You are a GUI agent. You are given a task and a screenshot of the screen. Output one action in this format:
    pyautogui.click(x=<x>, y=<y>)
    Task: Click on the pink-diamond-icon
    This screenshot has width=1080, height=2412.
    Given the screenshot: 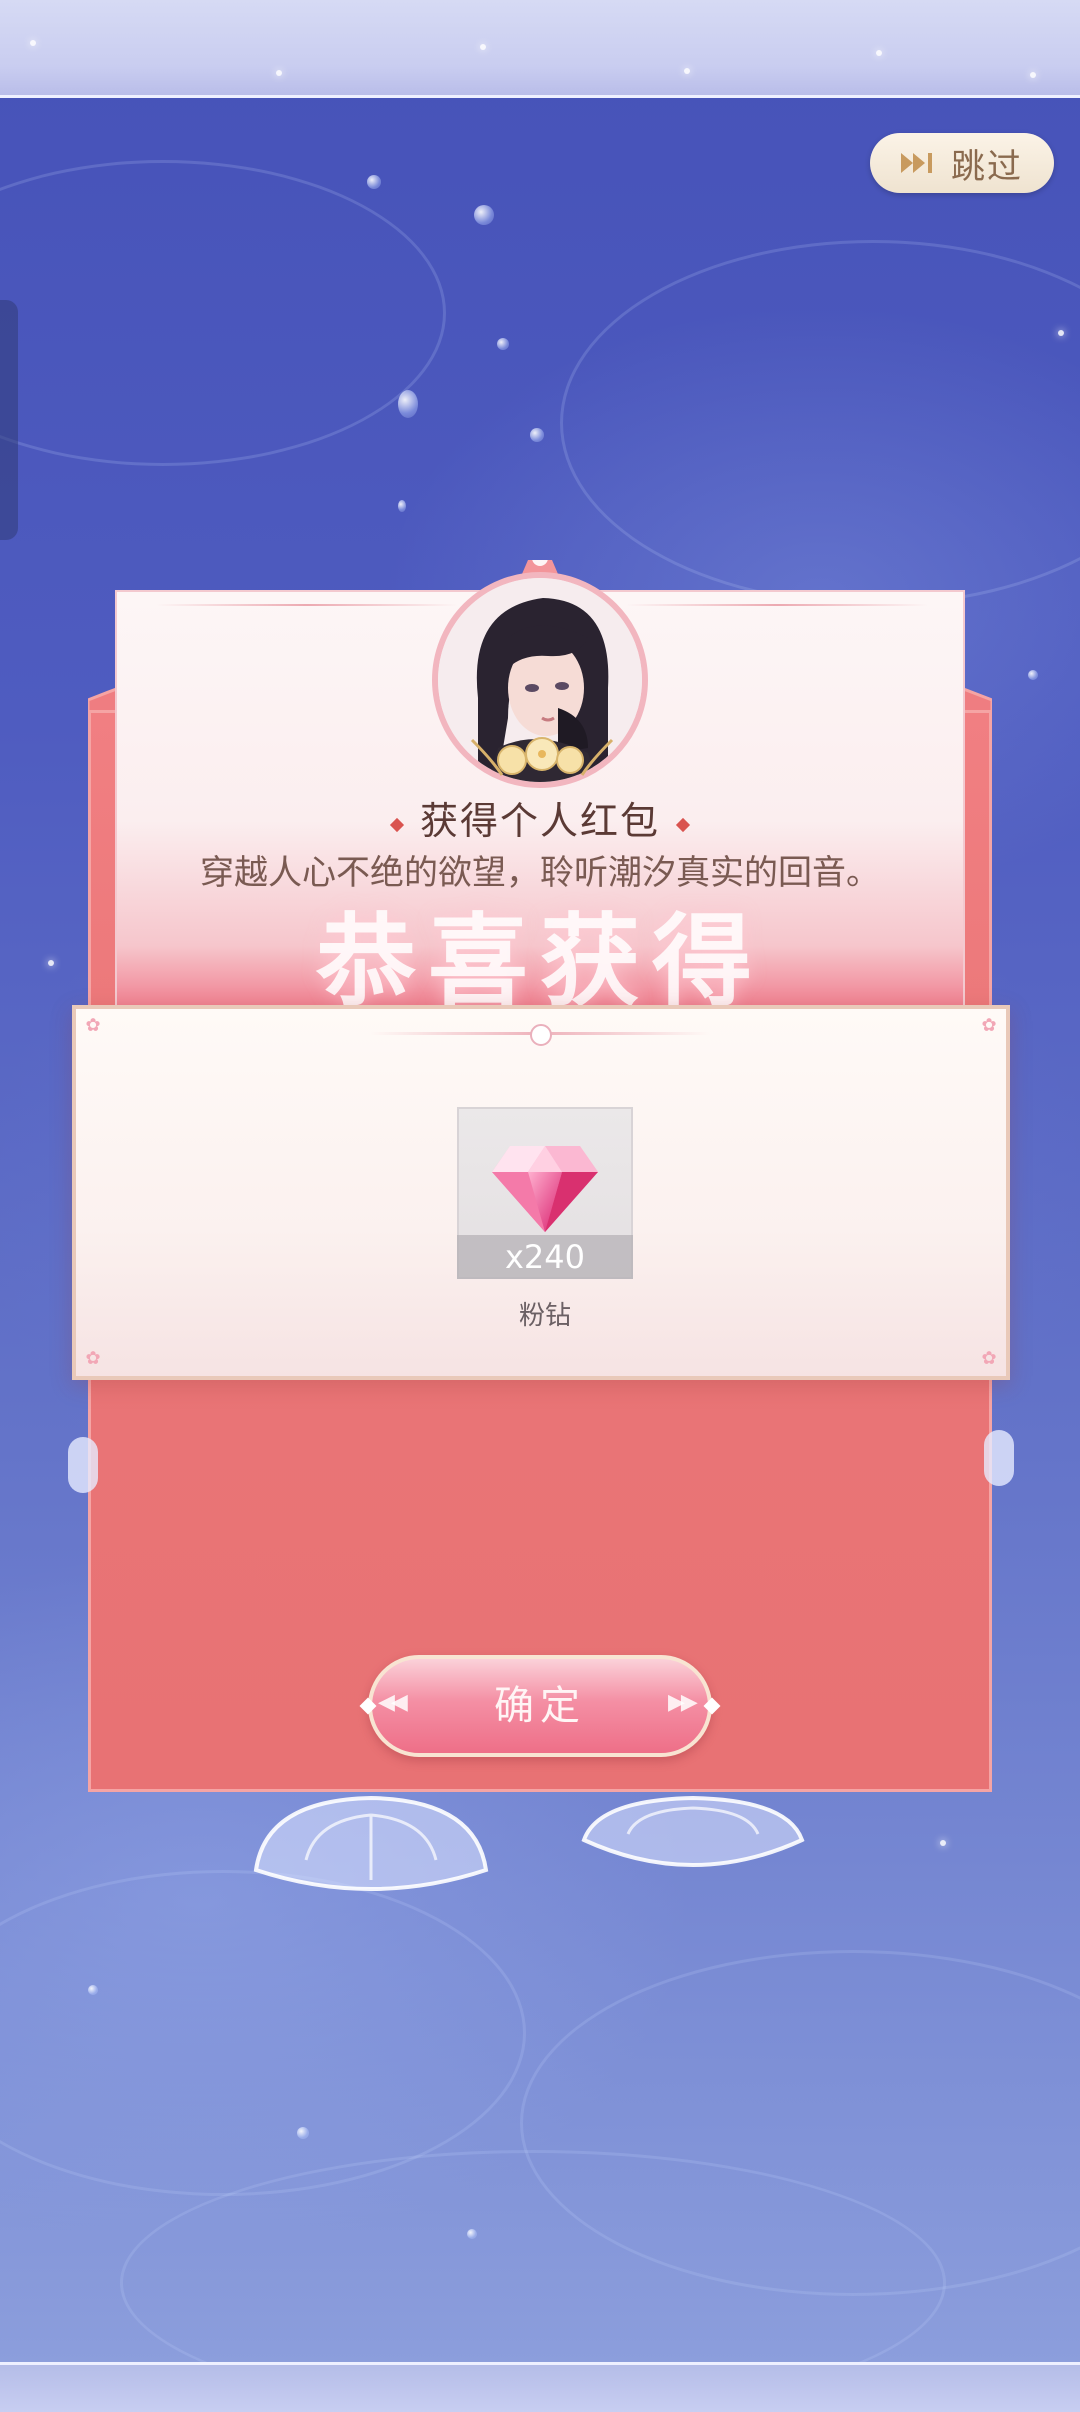 What is the action you would take?
    pyautogui.click(x=545, y=1189)
    